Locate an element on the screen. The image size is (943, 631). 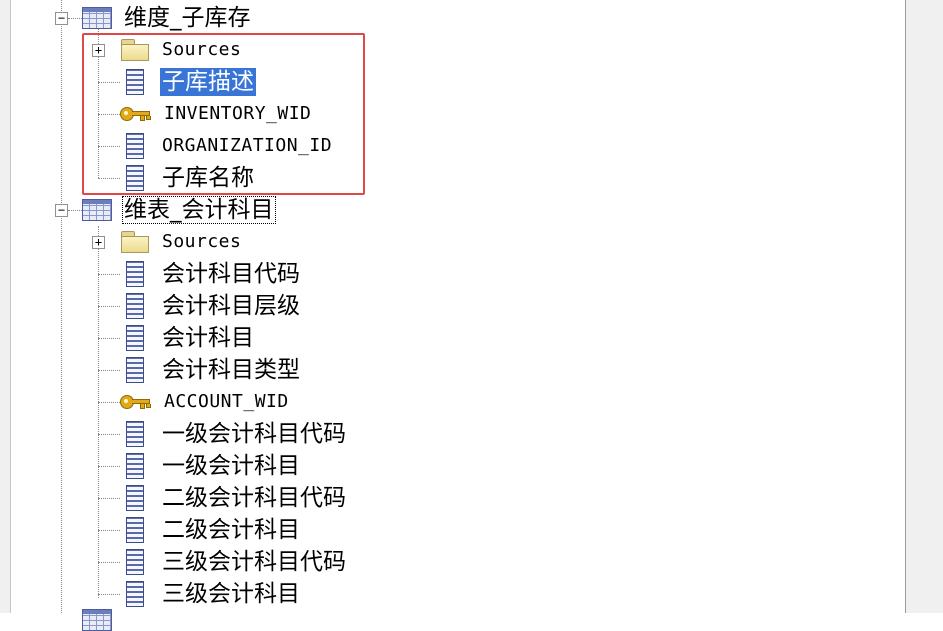
column-label: 二级会计科目代码 is located at coordinates (254, 498).